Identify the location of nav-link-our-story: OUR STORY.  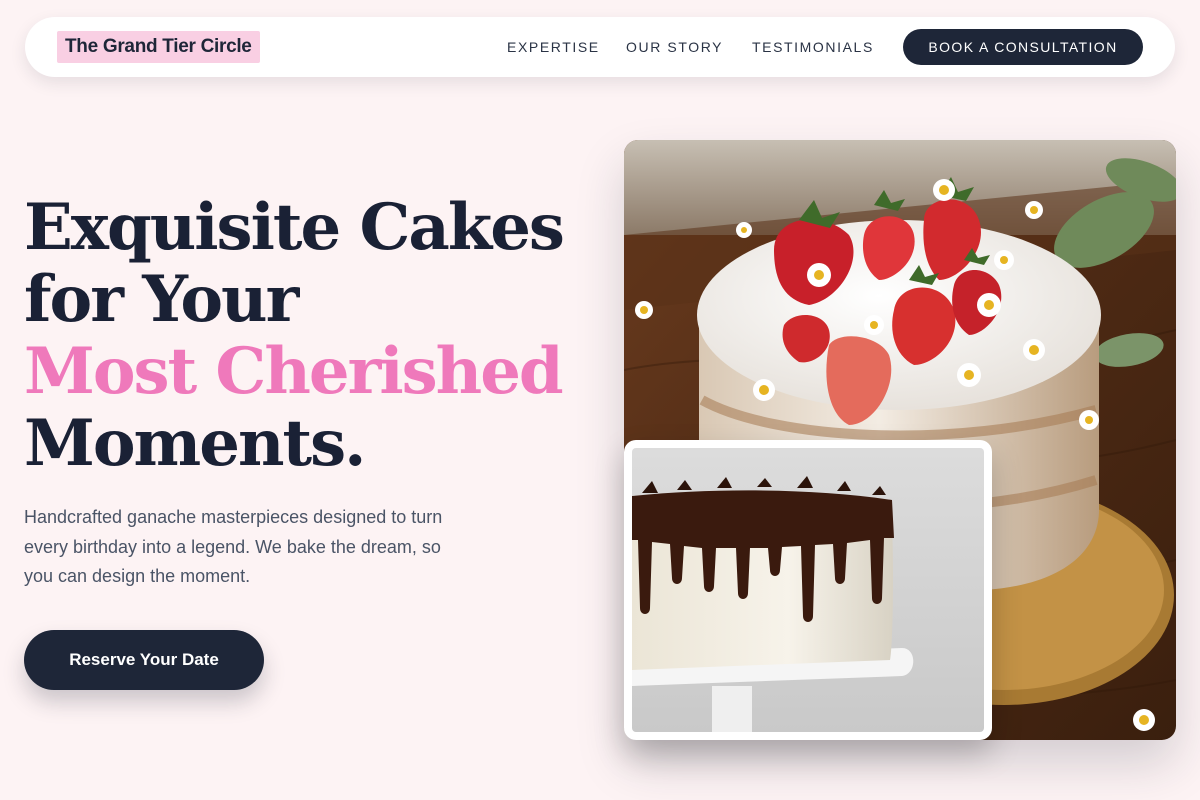
(674, 47).